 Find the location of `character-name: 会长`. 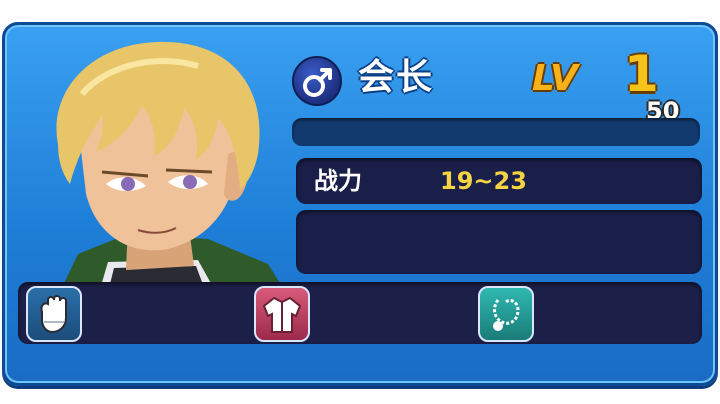

character-name: 会长 is located at coordinates (396, 77).